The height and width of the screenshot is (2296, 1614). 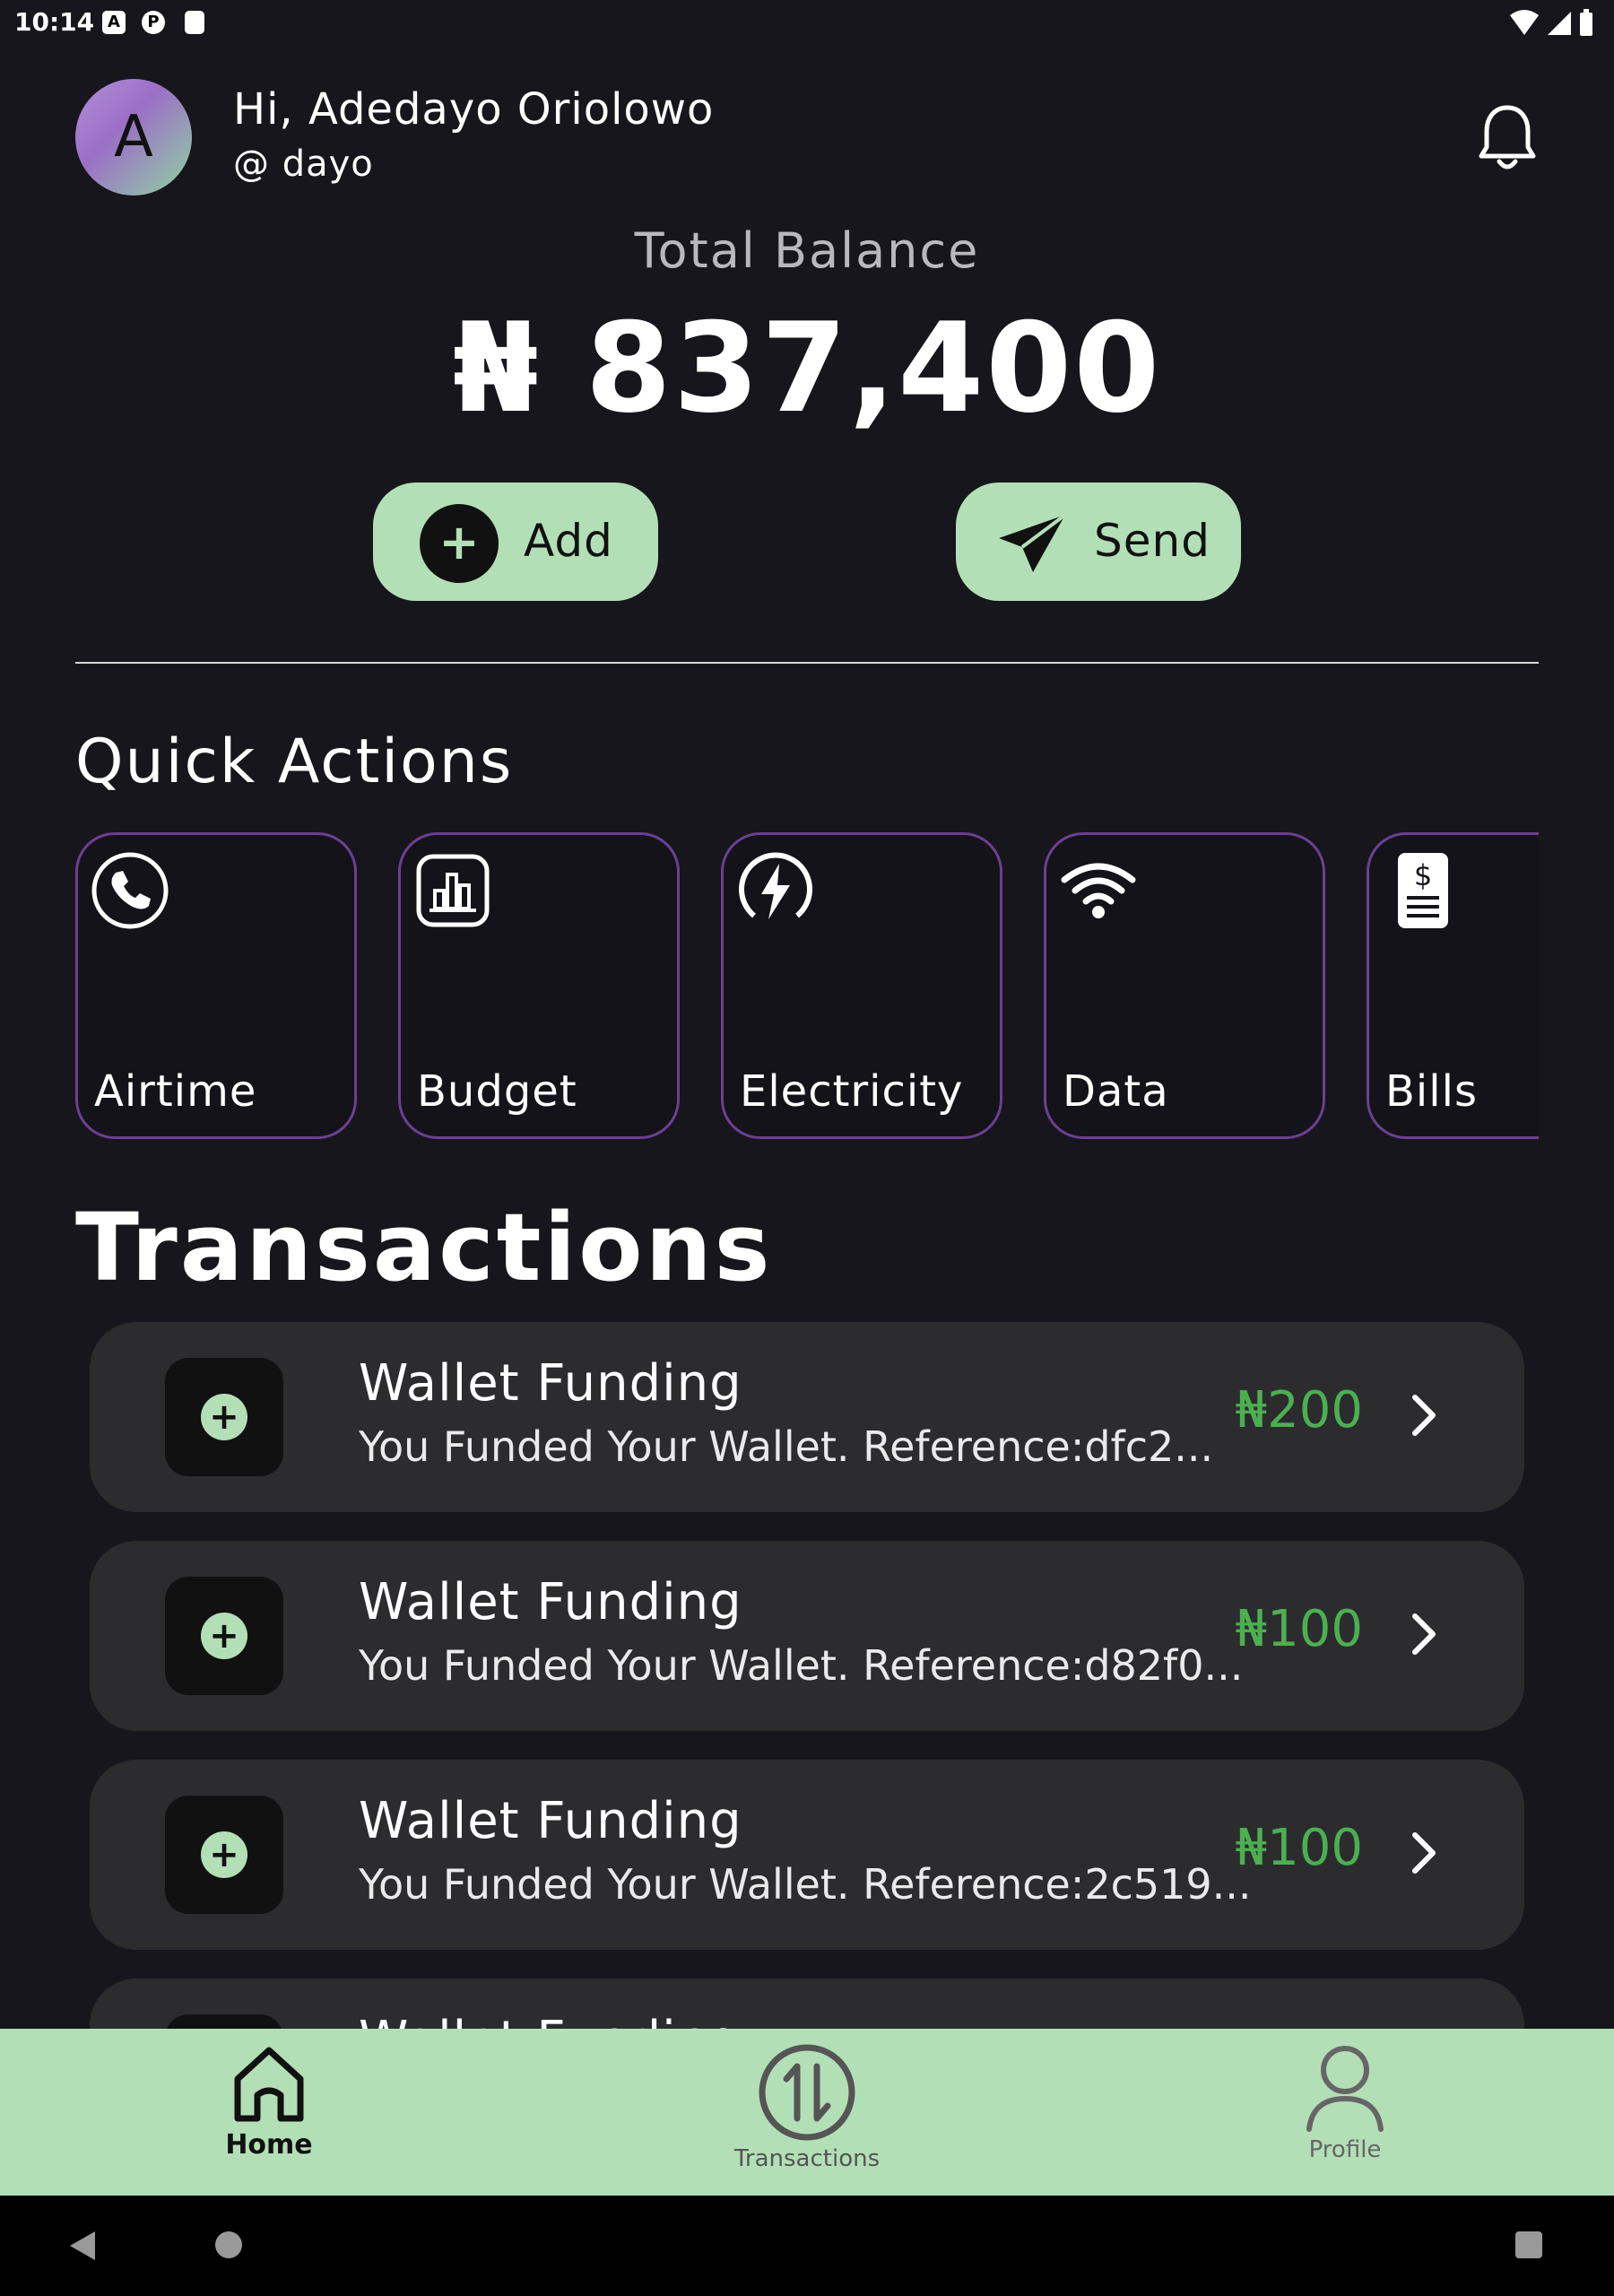 I want to click on transaction-amount: ₦200, so click(x=1299, y=1410).